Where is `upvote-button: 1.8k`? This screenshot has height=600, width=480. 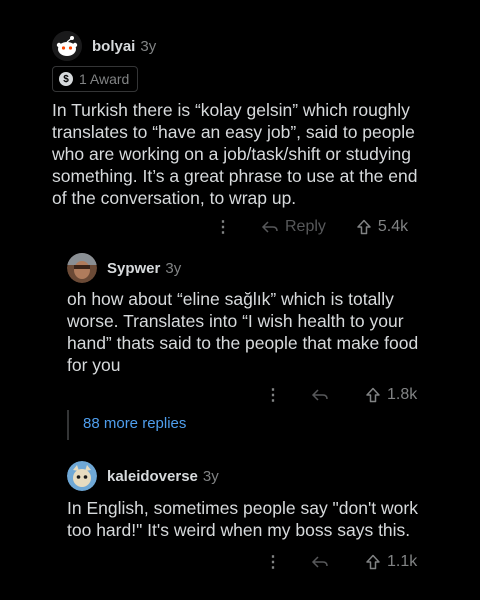
upvote-button: 1.8k is located at coordinates (391, 395).